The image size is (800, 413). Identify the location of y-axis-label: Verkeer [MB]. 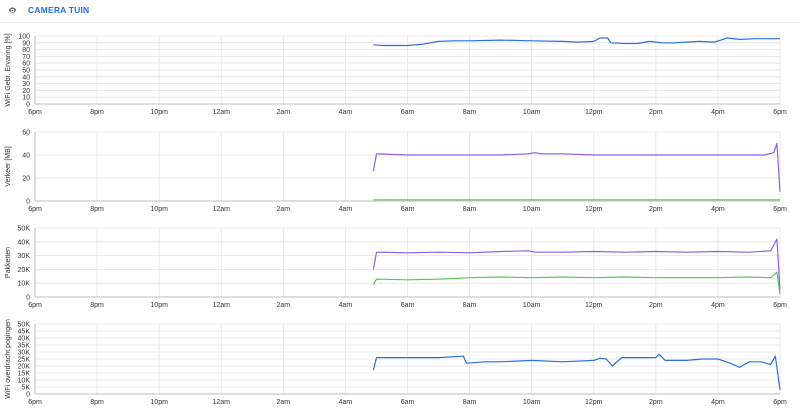
(8, 166).